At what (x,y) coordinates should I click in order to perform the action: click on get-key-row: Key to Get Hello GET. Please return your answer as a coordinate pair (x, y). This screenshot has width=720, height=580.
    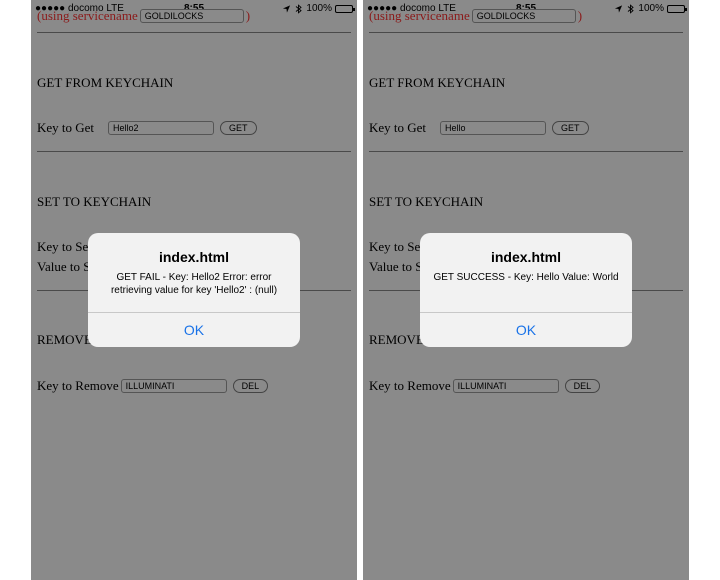
    Looking at the image, I should click on (479, 128).